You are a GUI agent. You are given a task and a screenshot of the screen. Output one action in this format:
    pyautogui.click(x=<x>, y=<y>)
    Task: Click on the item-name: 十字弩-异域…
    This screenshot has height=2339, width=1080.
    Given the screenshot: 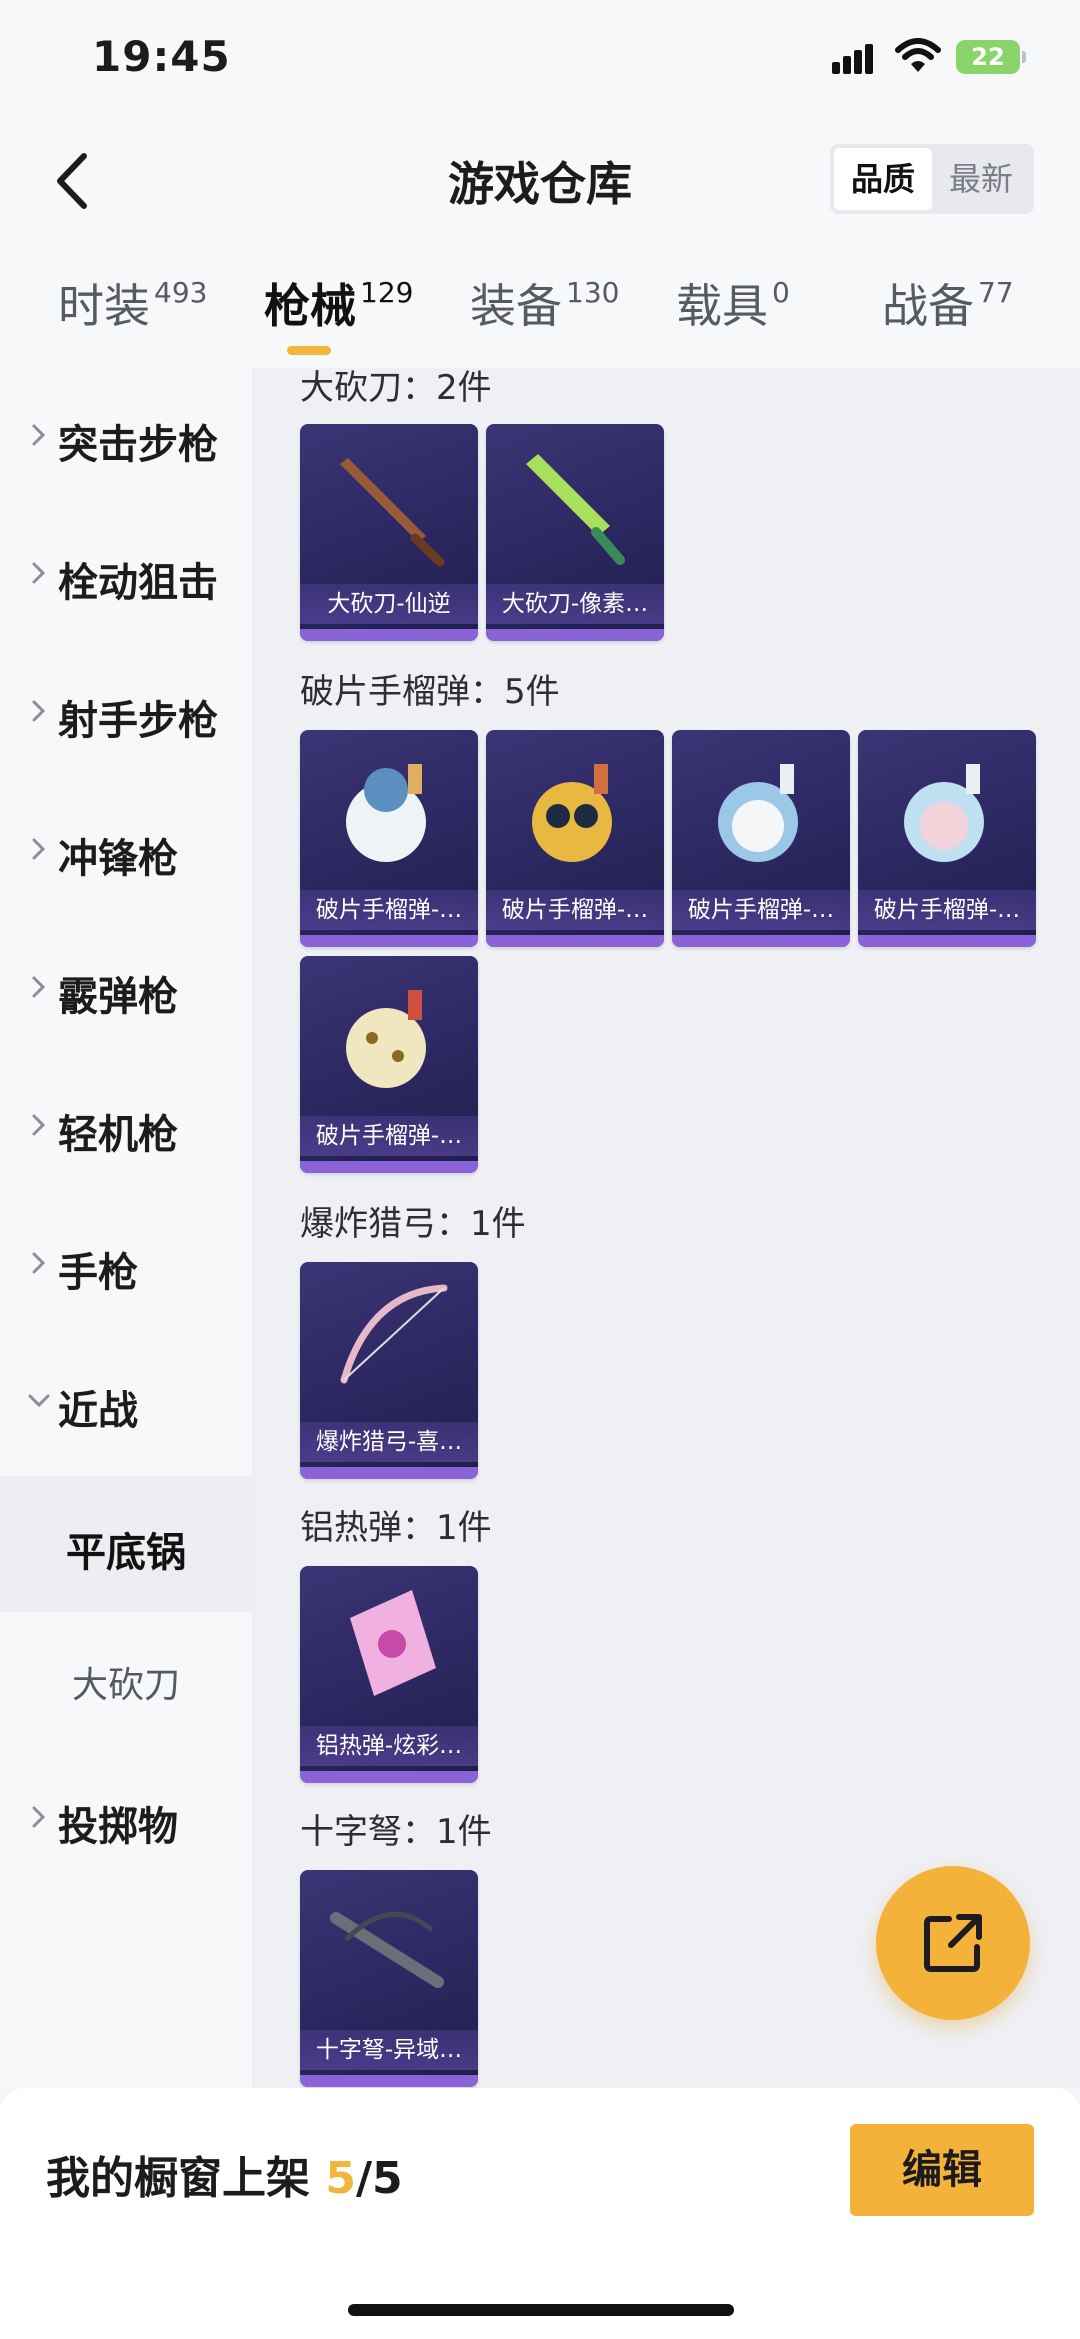 What is the action you would take?
    pyautogui.click(x=389, y=2050)
    